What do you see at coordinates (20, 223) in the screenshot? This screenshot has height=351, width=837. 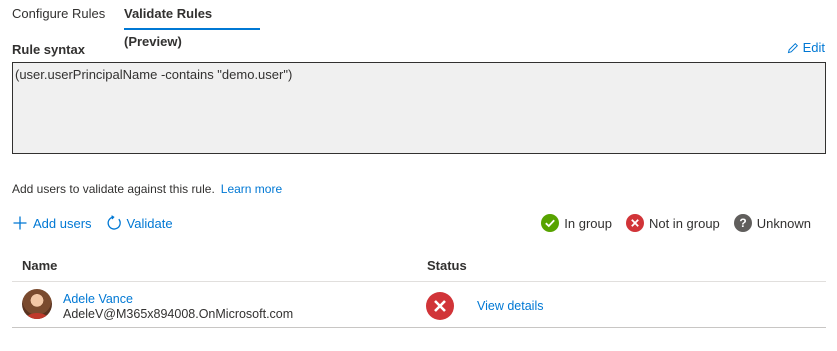 I see `plus-icon` at bounding box center [20, 223].